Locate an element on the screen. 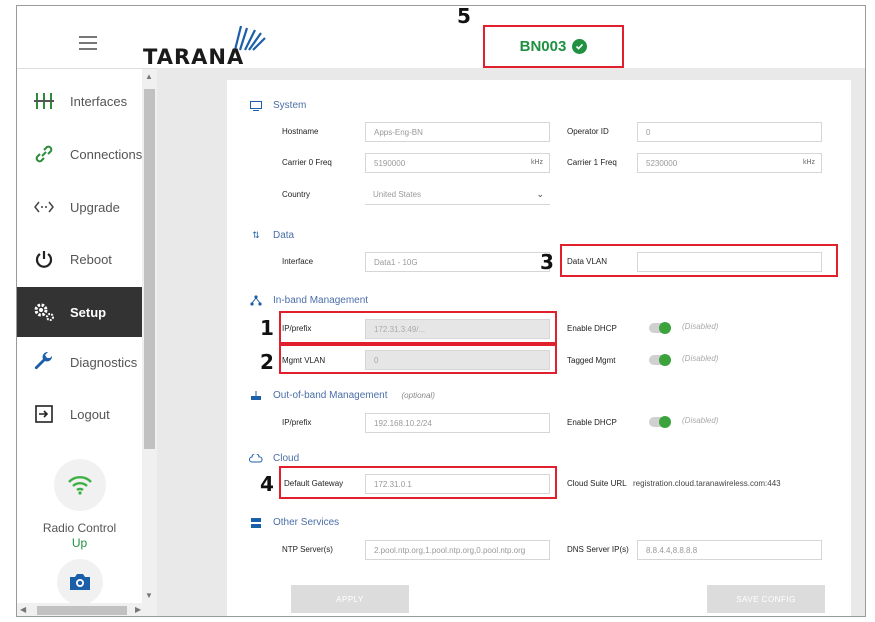  section-title-text: Out-of-band Management is located at coordinates (330, 395).